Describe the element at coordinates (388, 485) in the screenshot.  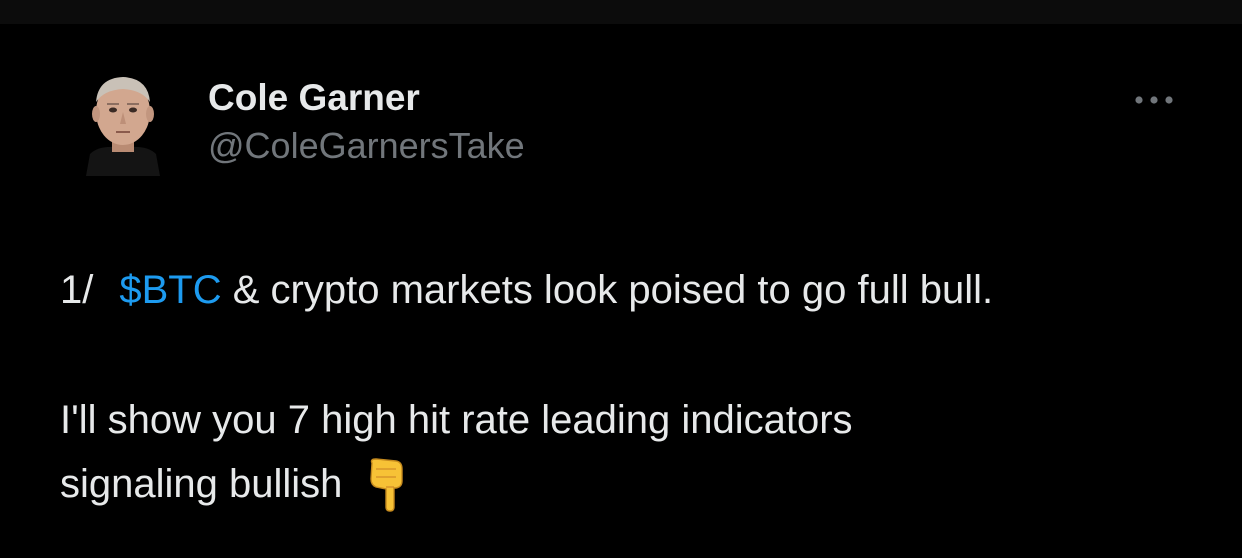
I see `backhand-index-pointing-down-icon` at that location.